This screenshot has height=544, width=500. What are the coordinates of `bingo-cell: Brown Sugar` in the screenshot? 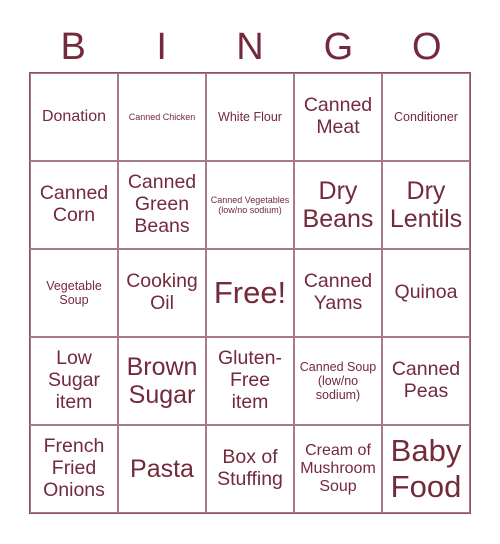 It's located at (162, 381).